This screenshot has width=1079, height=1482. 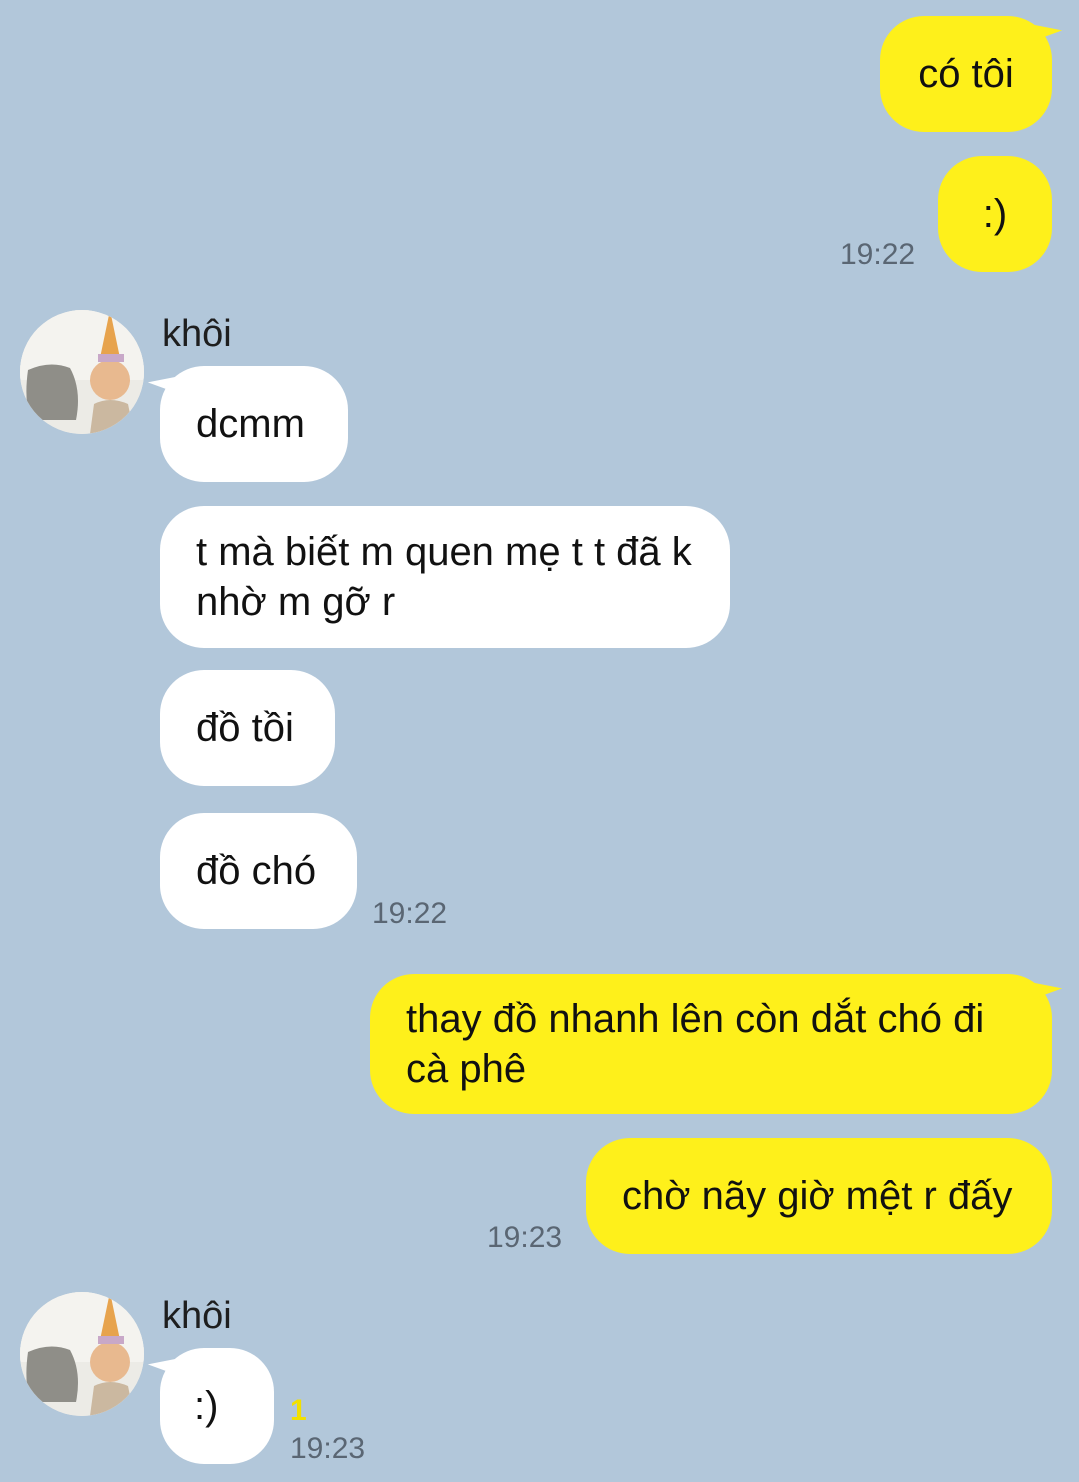 What do you see at coordinates (449, 577) in the screenshot?
I see `message-text: t mà biết m quen mẹ t t đã k nhờ m gỡ r` at bounding box center [449, 577].